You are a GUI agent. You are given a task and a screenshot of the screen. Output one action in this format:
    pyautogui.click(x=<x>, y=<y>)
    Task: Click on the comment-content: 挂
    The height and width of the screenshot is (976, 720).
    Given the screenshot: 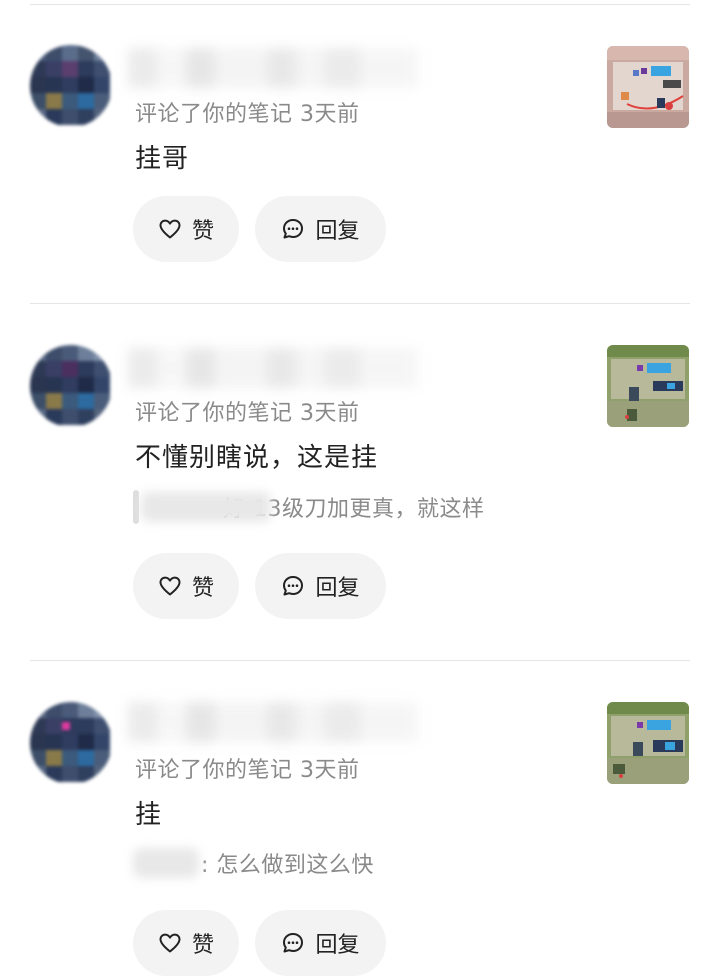 What is the action you would take?
    pyautogui.click(x=148, y=812)
    